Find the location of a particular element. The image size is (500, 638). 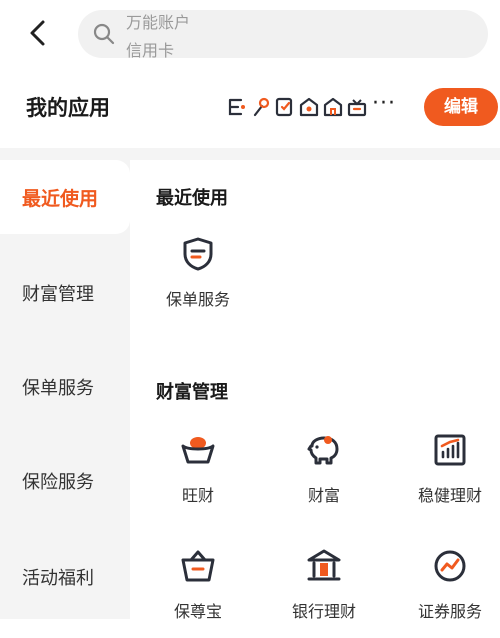

edit-button: 编辑 is located at coordinates (461, 107).